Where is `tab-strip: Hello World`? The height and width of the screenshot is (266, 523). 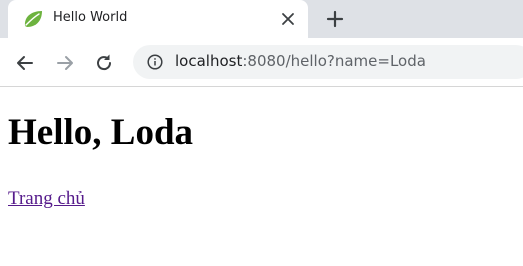 tab-strip: Hello World is located at coordinates (261, 19).